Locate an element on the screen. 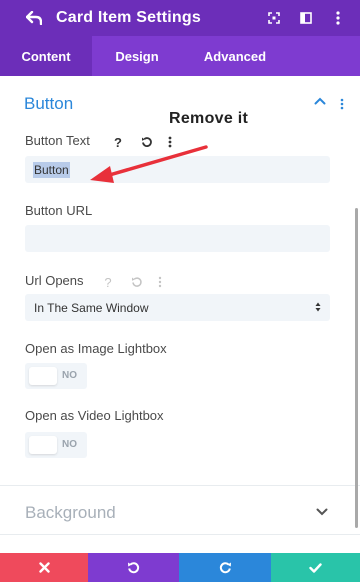 The width and height of the screenshot is (360, 582). chevron-down-icon is located at coordinates (322, 512).